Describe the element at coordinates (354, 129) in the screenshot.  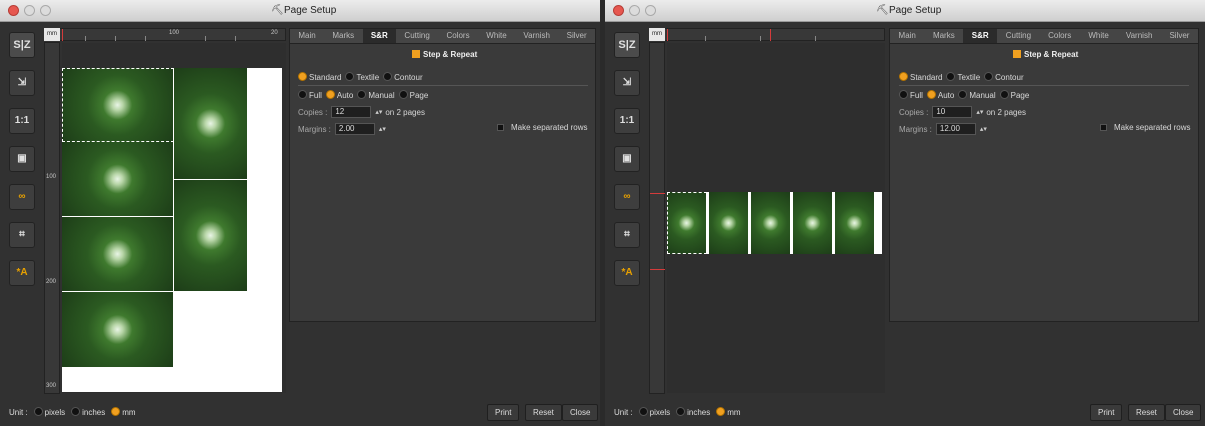
I see `margins-field: 2.00` at that location.